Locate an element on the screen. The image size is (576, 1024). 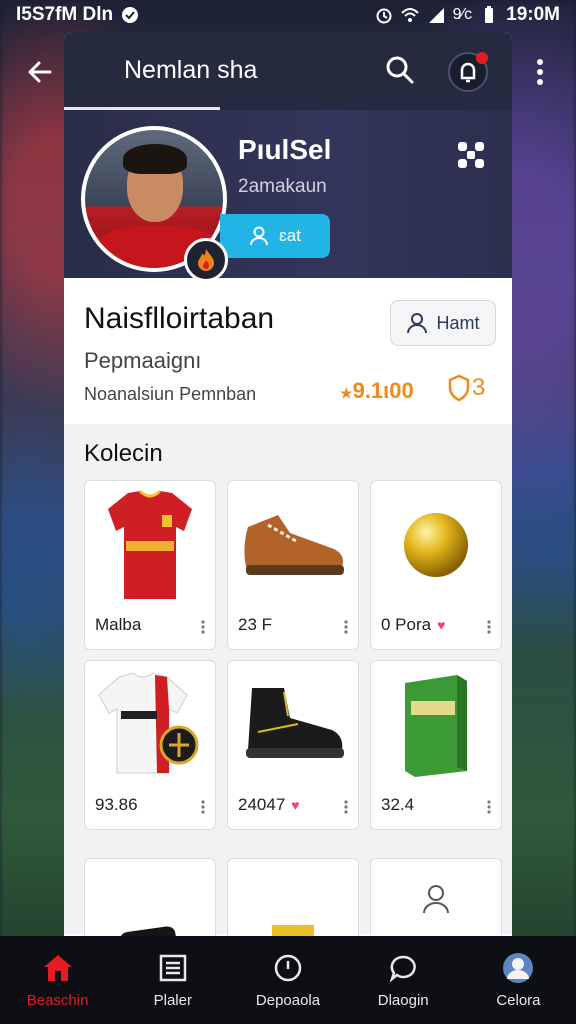
info-title: Naisflloirtaban is located at coordinates (179, 318).